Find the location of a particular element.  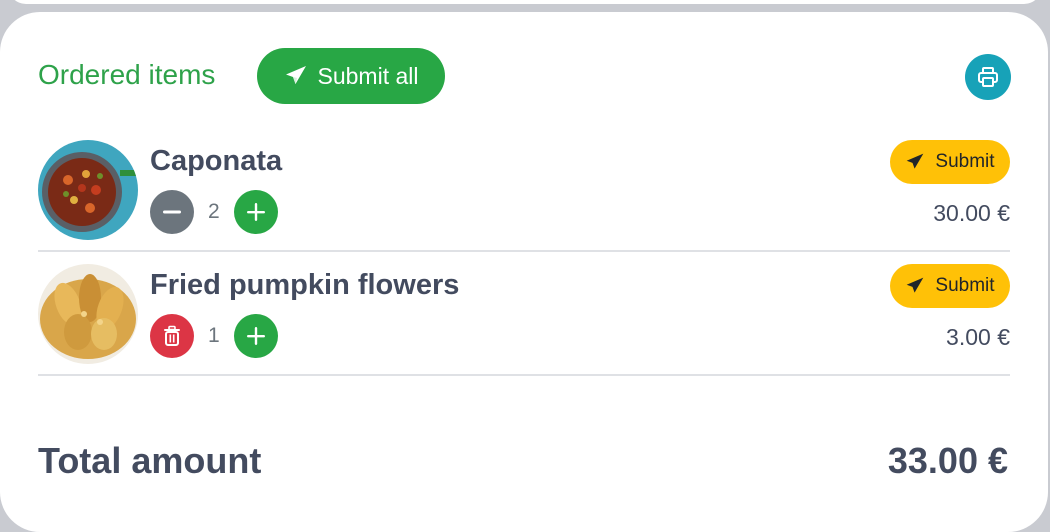

submit-all-label: Submit all is located at coordinates (368, 75).